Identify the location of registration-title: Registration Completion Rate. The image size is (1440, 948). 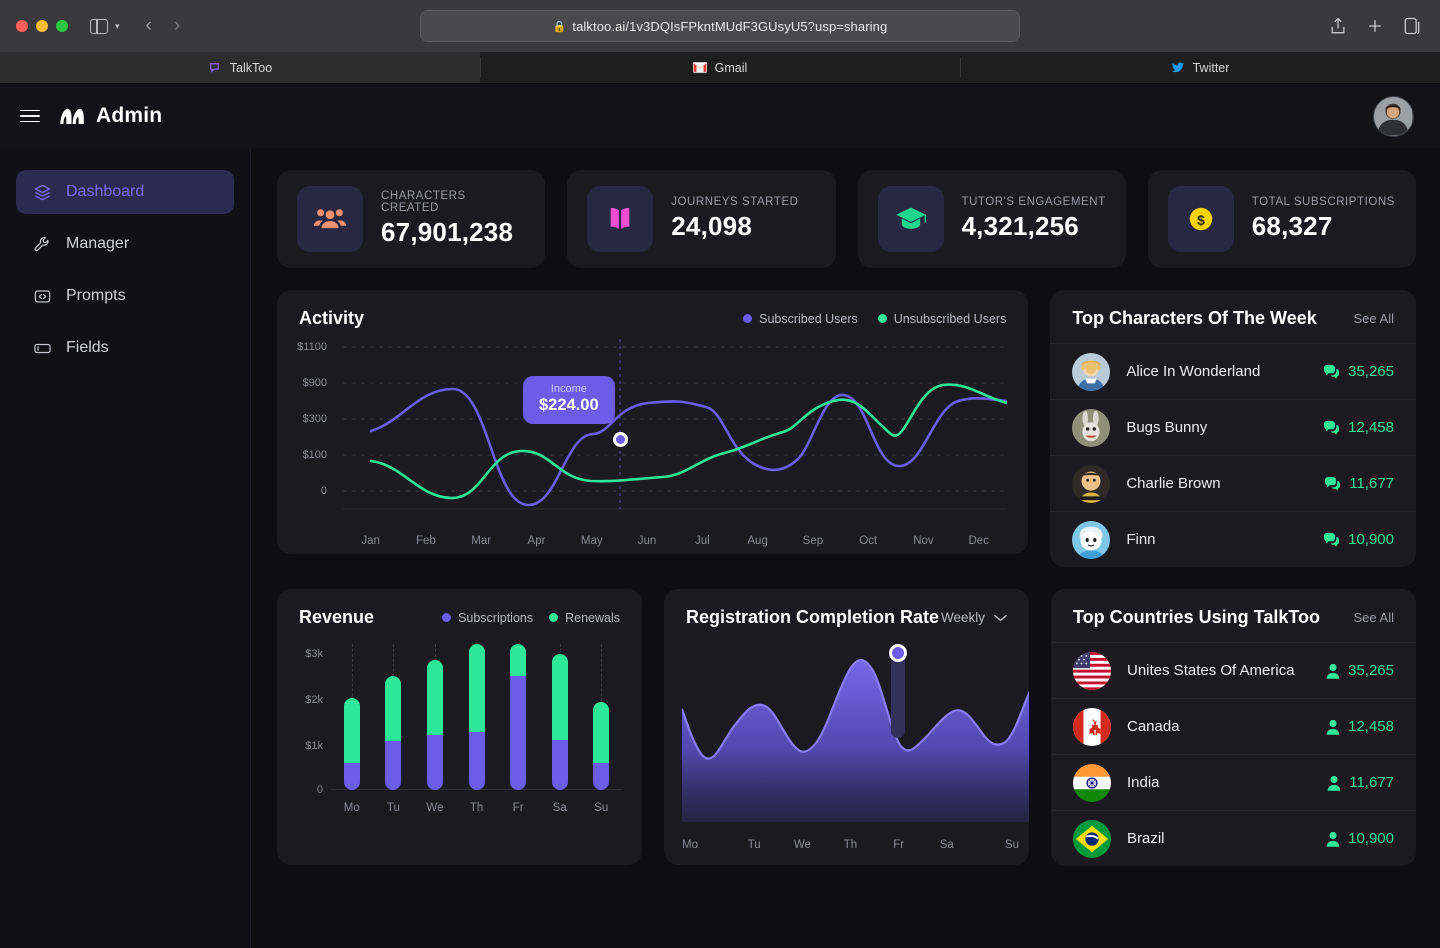
(813, 617).